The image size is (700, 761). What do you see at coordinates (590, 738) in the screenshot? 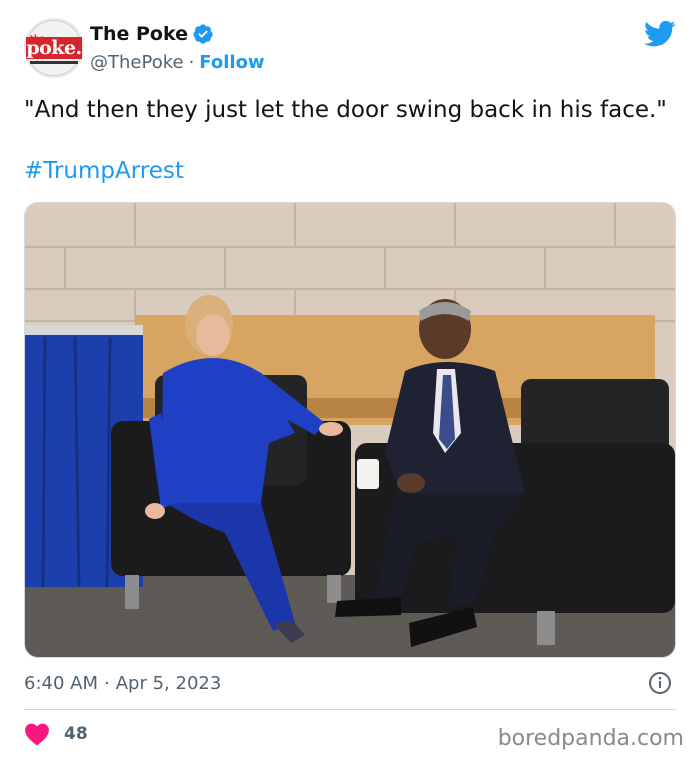
I see `watermark: boredpanda.com` at bounding box center [590, 738].